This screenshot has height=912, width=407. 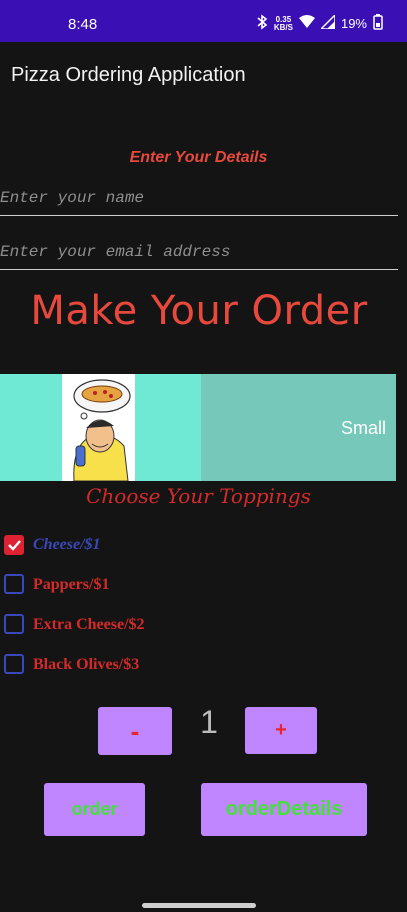 What do you see at coordinates (86, 665) in the screenshot?
I see `topping-label-black-olives: Black Olives/$3` at bounding box center [86, 665].